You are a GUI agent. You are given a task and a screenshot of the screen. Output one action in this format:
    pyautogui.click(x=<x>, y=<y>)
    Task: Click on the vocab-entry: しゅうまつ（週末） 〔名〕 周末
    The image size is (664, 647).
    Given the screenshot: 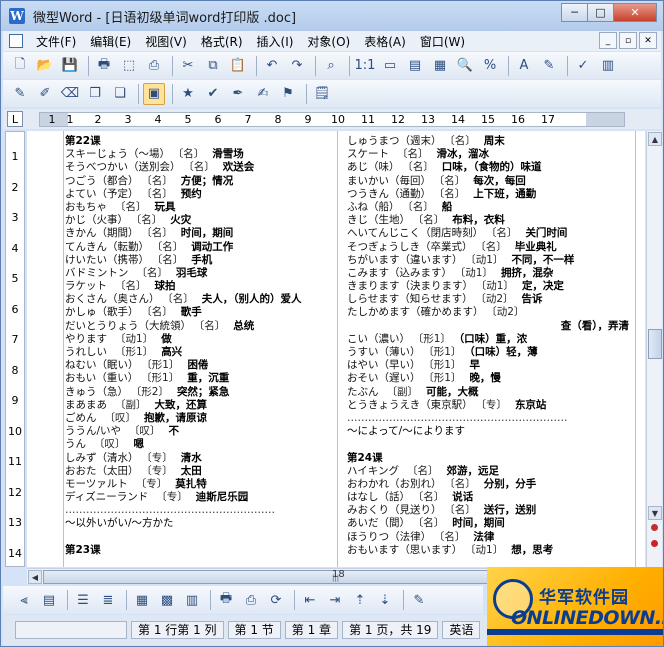 What is the action you would take?
    pyautogui.click(x=491, y=141)
    